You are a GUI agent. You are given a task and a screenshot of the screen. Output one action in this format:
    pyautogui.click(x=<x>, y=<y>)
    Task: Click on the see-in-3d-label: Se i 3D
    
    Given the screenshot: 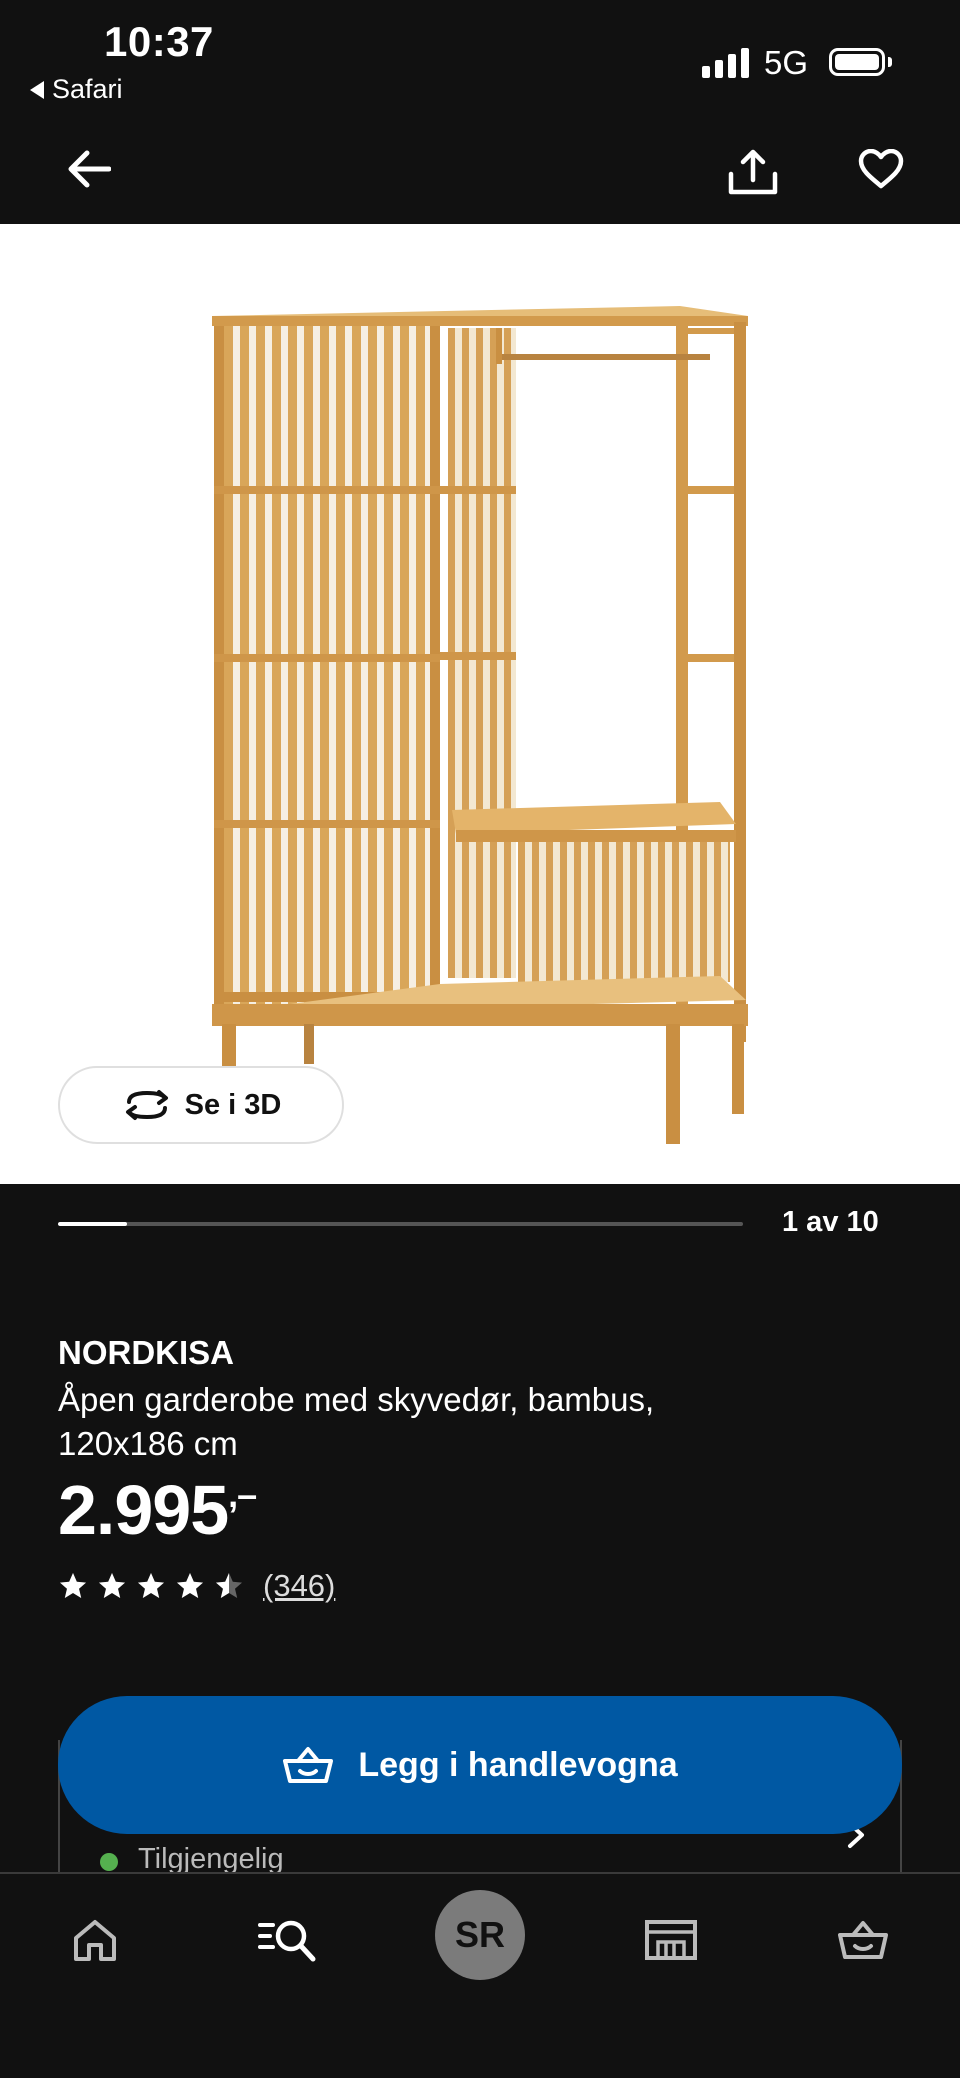 What is the action you would take?
    pyautogui.click(x=233, y=1104)
    